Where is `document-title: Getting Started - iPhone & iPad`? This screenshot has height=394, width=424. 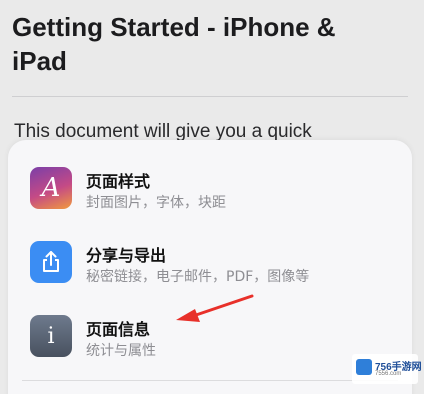 document-title: Getting Started - iPhone & iPad is located at coordinates (174, 44).